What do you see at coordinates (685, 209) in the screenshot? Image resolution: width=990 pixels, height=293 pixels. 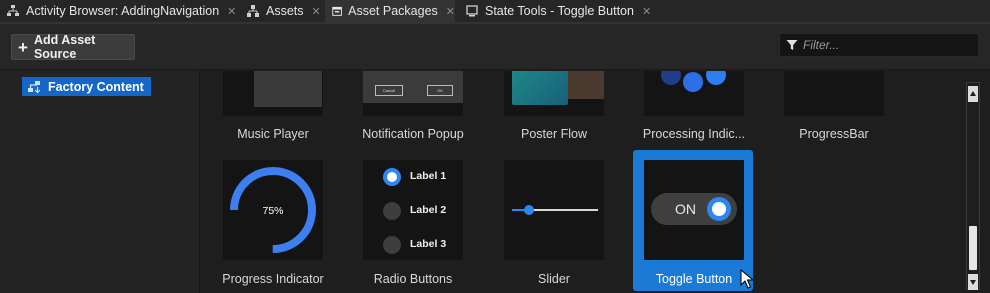 I see `toggle-state-text: ON` at bounding box center [685, 209].